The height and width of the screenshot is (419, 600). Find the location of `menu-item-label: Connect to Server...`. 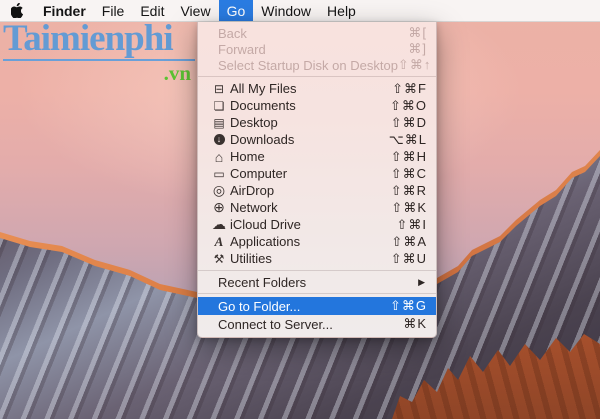

menu-item-label: Connect to Server... is located at coordinates (275, 324).